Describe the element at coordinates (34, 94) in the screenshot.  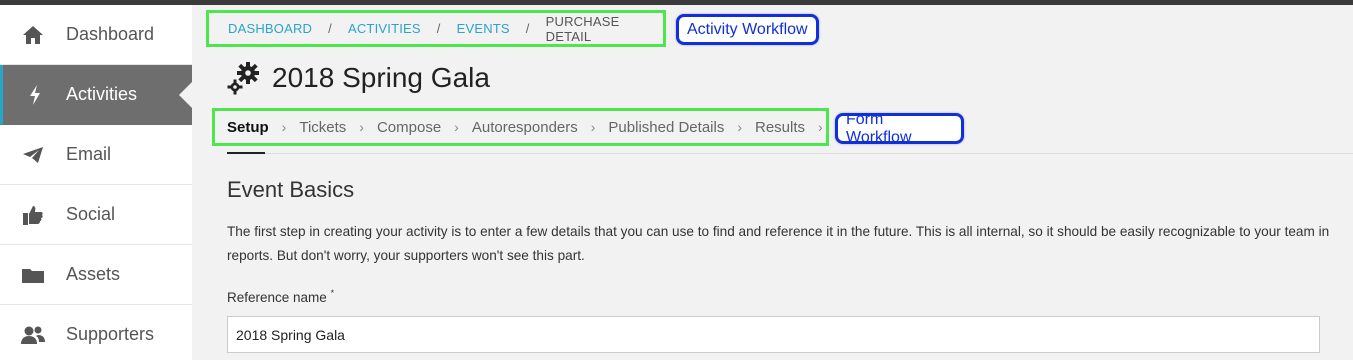
I see `bolt-icon` at that location.